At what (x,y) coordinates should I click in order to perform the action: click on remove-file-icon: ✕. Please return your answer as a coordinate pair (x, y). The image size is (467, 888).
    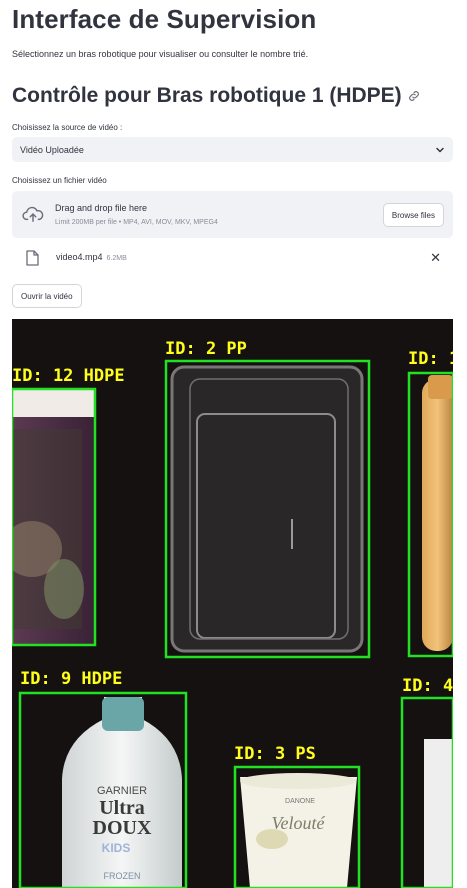
    Looking at the image, I should click on (435, 257).